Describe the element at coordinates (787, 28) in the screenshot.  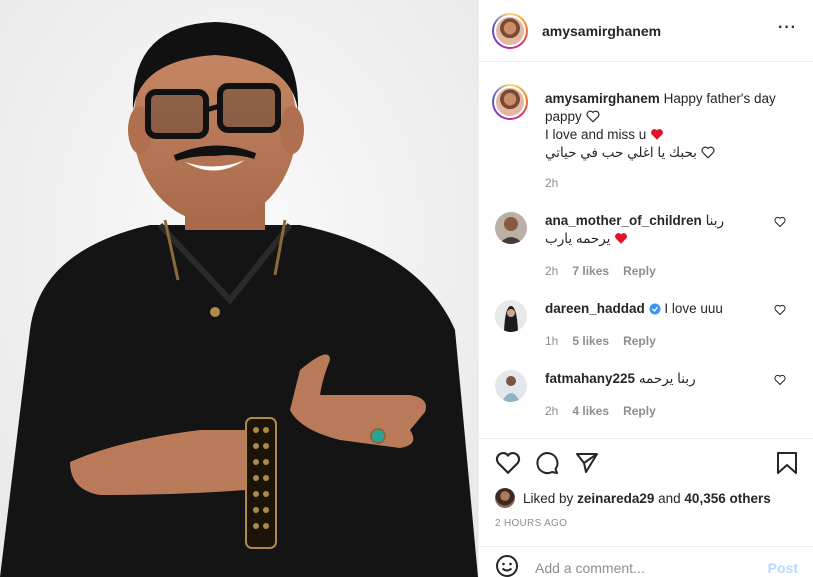
I see `more-horizontal-icon: ···` at that location.